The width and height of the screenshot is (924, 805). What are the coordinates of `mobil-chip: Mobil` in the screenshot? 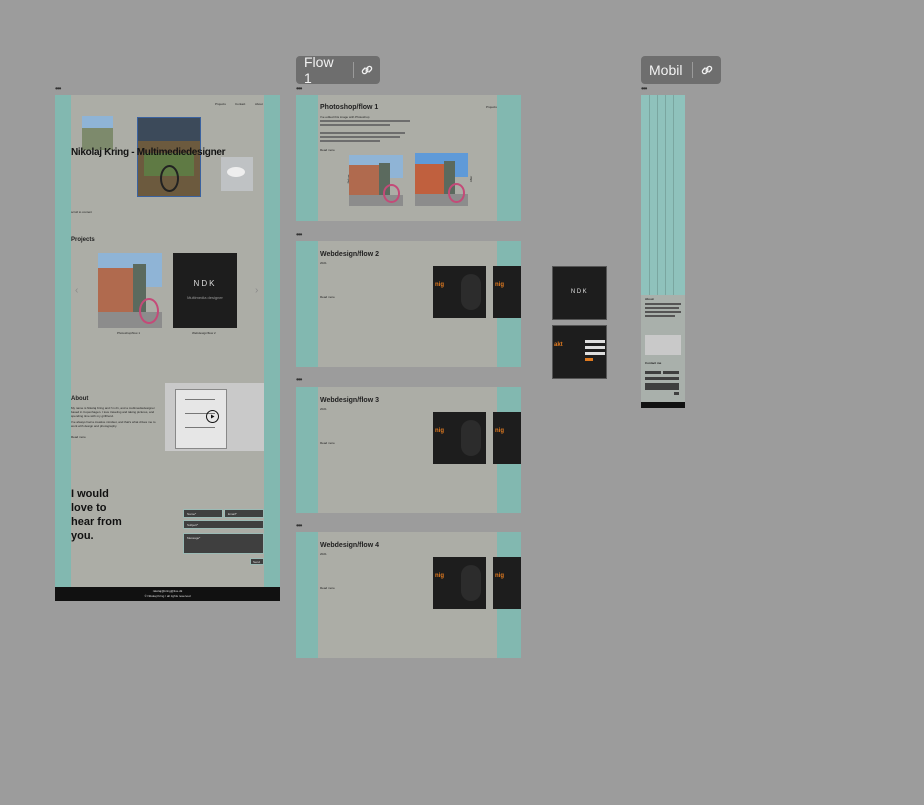 It's located at (681, 70).